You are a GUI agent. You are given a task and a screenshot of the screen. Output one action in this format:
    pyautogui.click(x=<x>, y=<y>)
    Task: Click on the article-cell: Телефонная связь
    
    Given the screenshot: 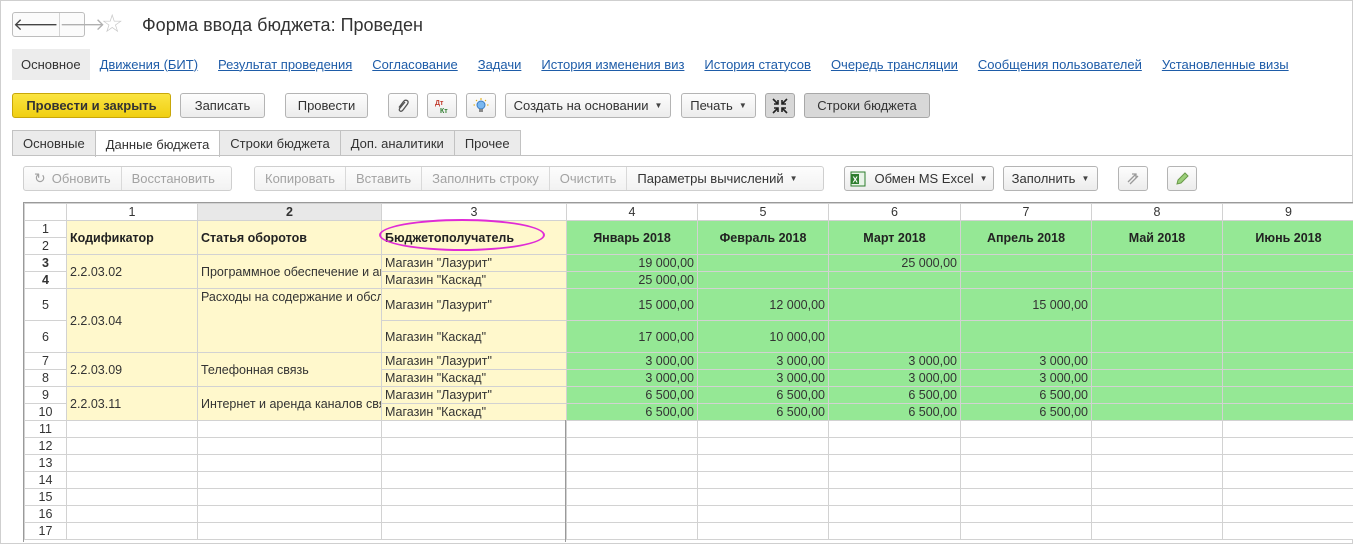 What is the action you would take?
    pyautogui.click(x=289, y=369)
    